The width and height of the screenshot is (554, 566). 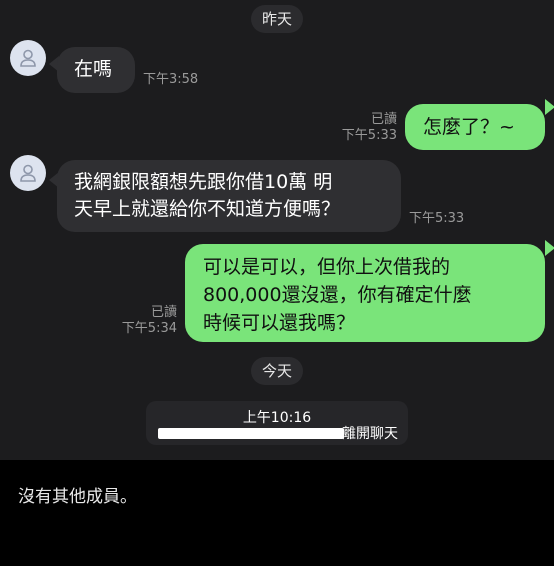 What do you see at coordinates (77, 497) in the screenshot?
I see `no-members-notice: 沒有其他成員。` at bounding box center [77, 497].